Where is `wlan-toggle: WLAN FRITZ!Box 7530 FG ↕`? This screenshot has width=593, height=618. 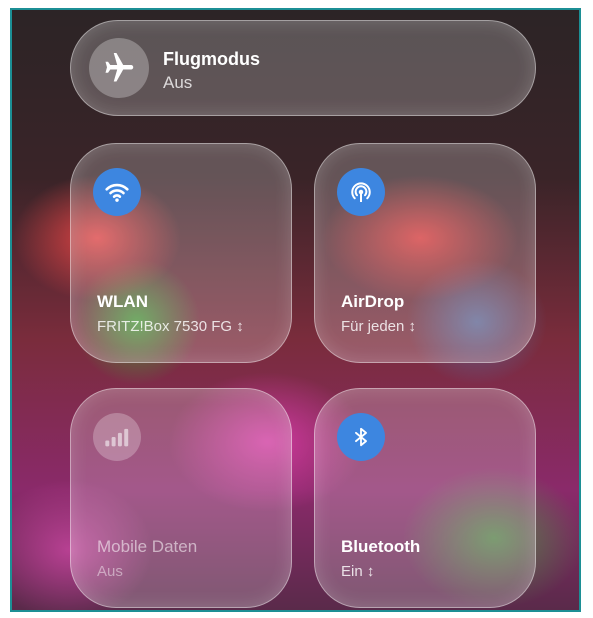 wlan-toggle: WLAN FRITZ!Box 7530 FG ↕ is located at coordinates (181, 253).